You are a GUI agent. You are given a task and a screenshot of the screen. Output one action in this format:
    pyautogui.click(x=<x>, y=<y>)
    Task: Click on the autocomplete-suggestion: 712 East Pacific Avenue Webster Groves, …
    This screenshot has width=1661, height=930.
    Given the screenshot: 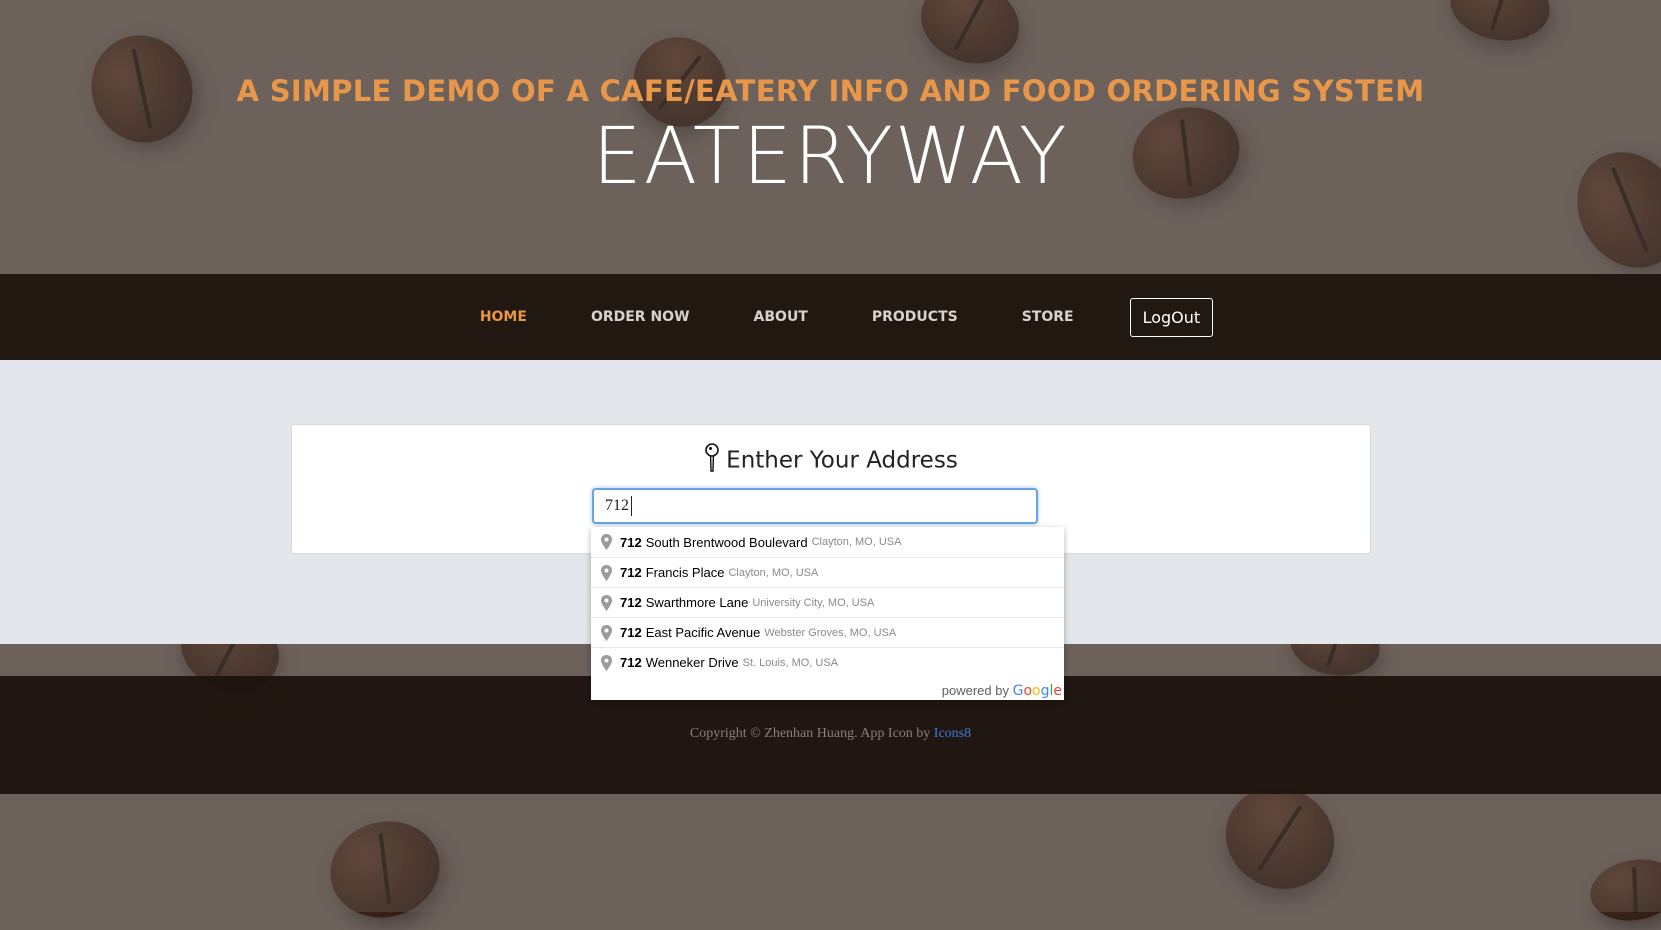 What is the action you would take?
    pyautogui.click(x=827, y=632)
    